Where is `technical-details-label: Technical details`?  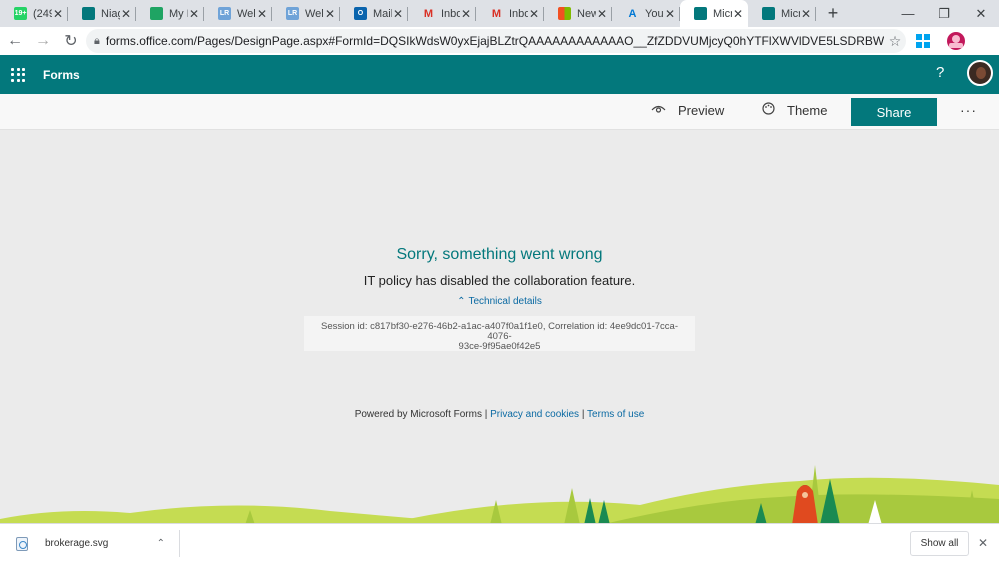 technical-details-label: Technical details is located at coordinates (505, 301).